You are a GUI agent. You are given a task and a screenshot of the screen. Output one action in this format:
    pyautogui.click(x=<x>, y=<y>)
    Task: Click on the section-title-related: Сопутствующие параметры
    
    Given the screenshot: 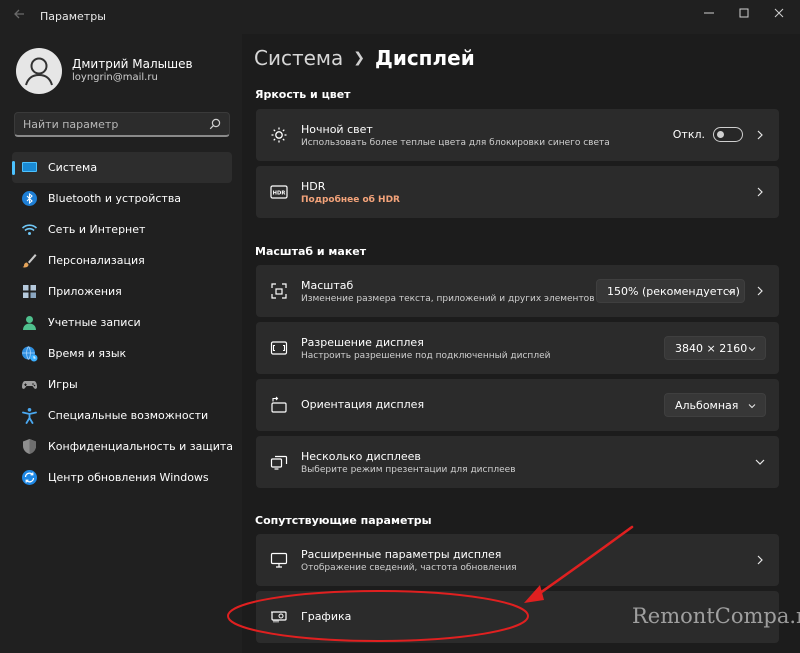 What is the action you would take?
    pyautogui.click(x=343, y=520)
    